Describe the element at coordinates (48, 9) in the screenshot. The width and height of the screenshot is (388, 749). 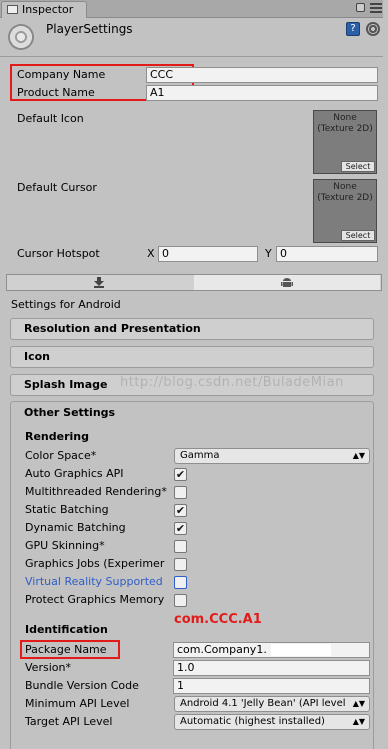
I see `tab-inspector-label: Inspector` at that location.